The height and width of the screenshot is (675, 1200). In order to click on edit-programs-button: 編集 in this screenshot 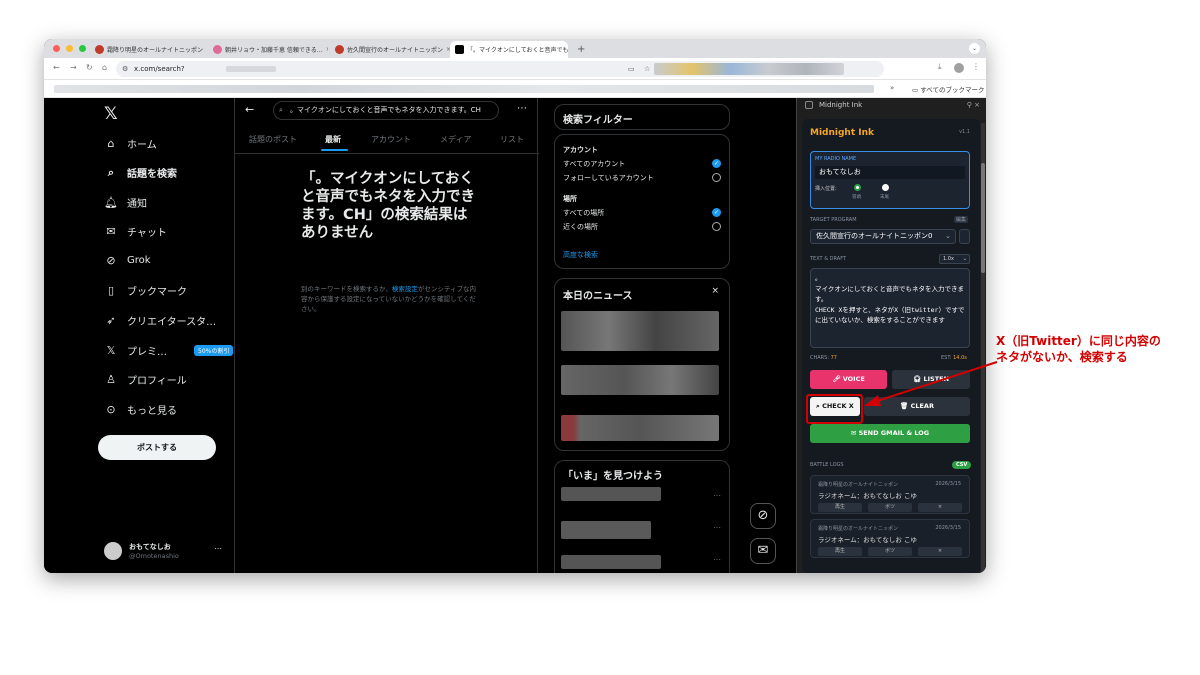, I will do `click(961, 219)`.